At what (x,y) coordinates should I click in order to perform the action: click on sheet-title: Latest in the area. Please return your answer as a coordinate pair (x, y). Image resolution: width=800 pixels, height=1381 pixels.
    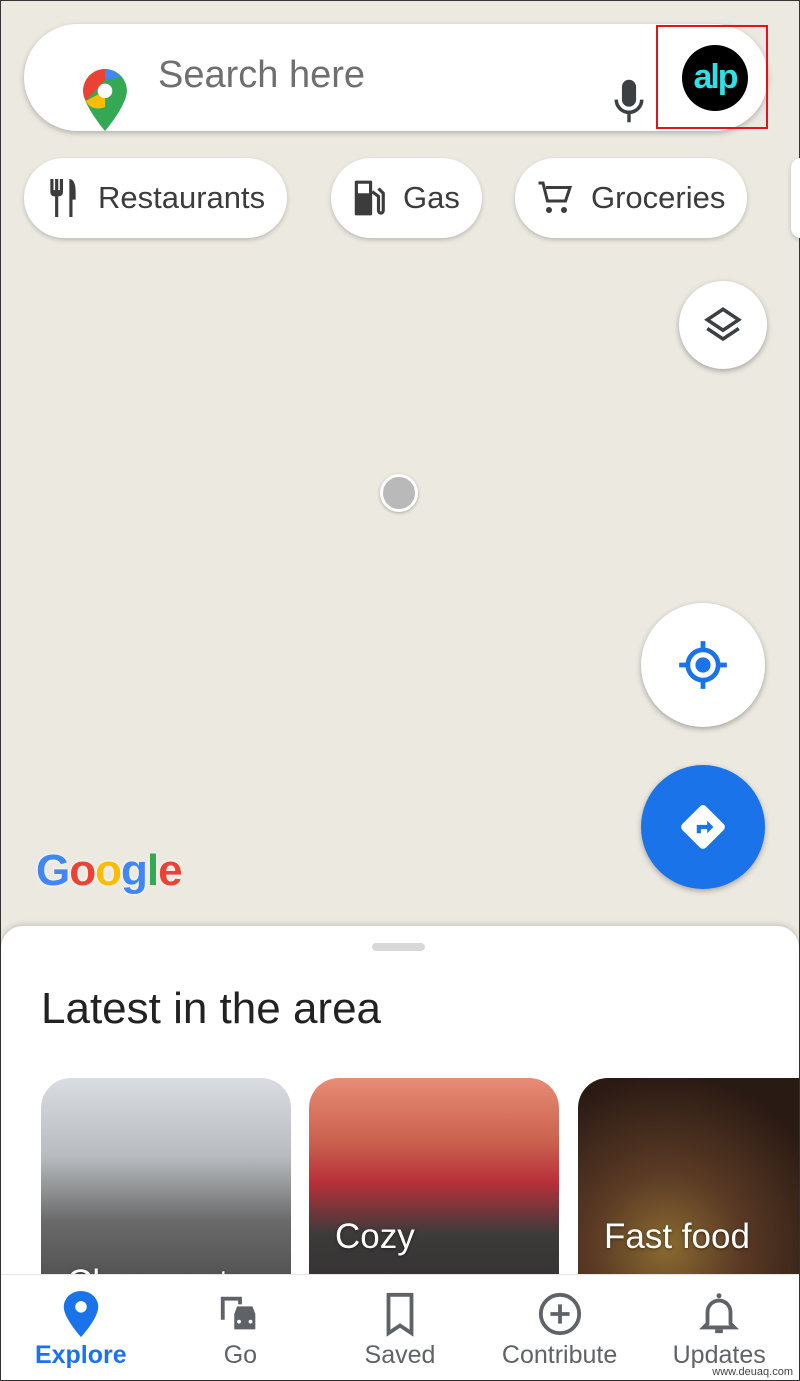
    Looking at the image, I should click on (211, 1008).